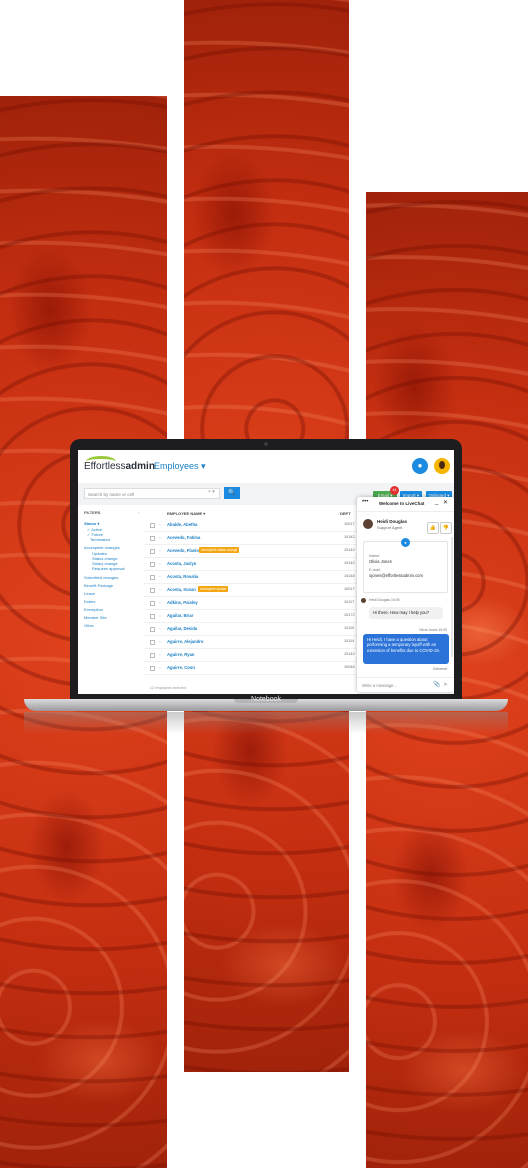 The width and height of the screenshot is (528, 1168). I want to click on filter-member-site: Member Site, so click(95, 617).